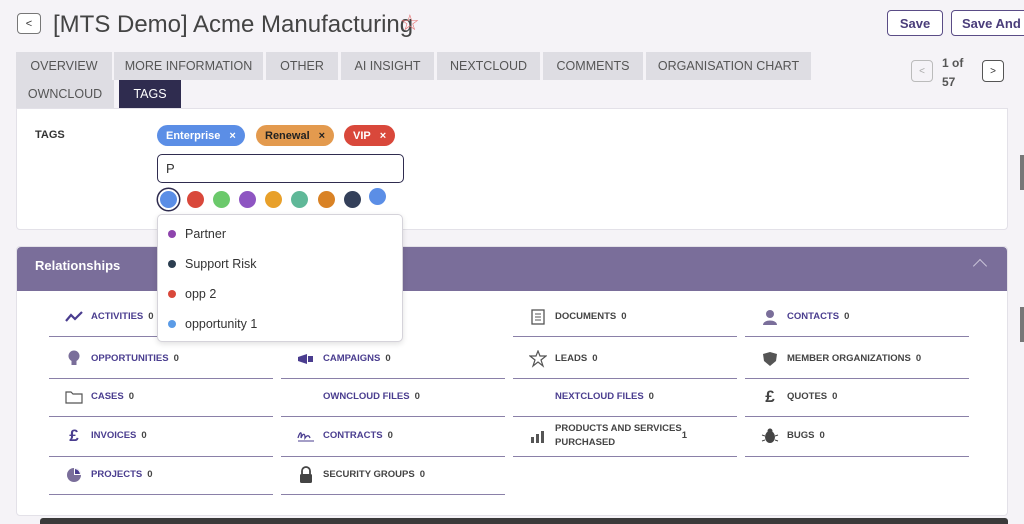  What do you see at coordinates (74, 359) in the screenshot?
I see `lightbulb-icon` at bounding box center [74, 359].